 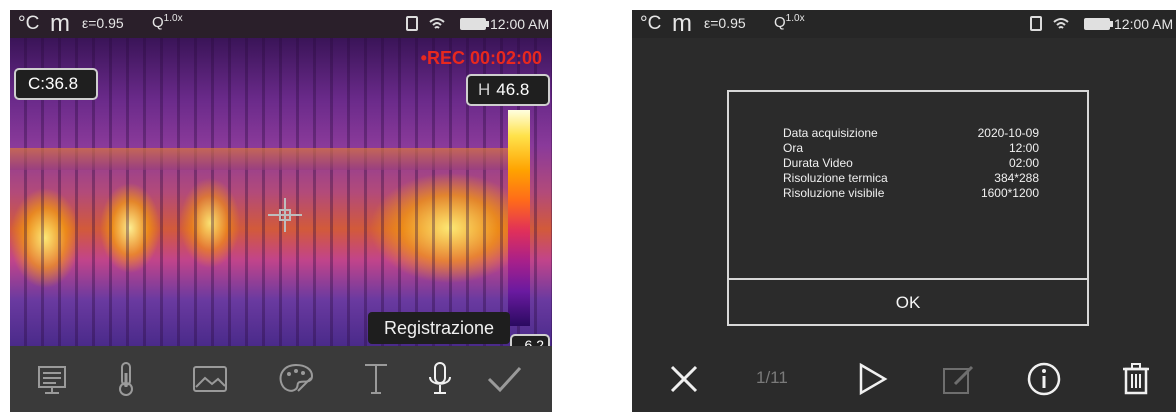 I want to click on palette-icon, so click(x=296, y=379).